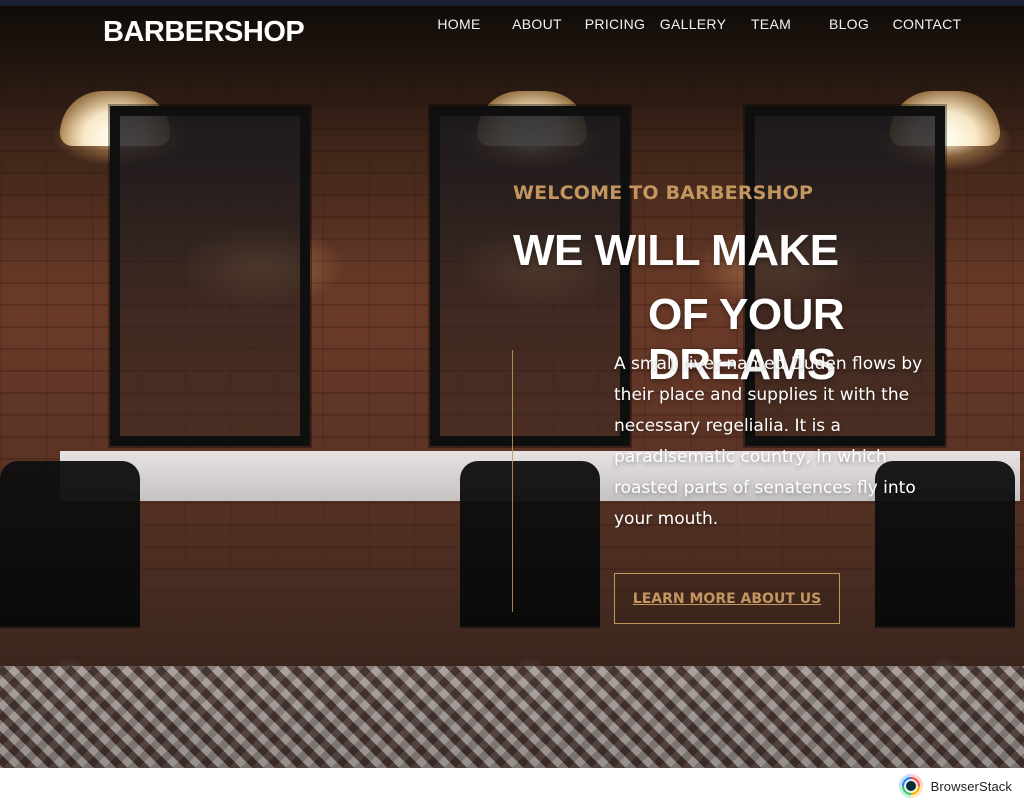  I want to click on mirror-right, so click(845, 276).